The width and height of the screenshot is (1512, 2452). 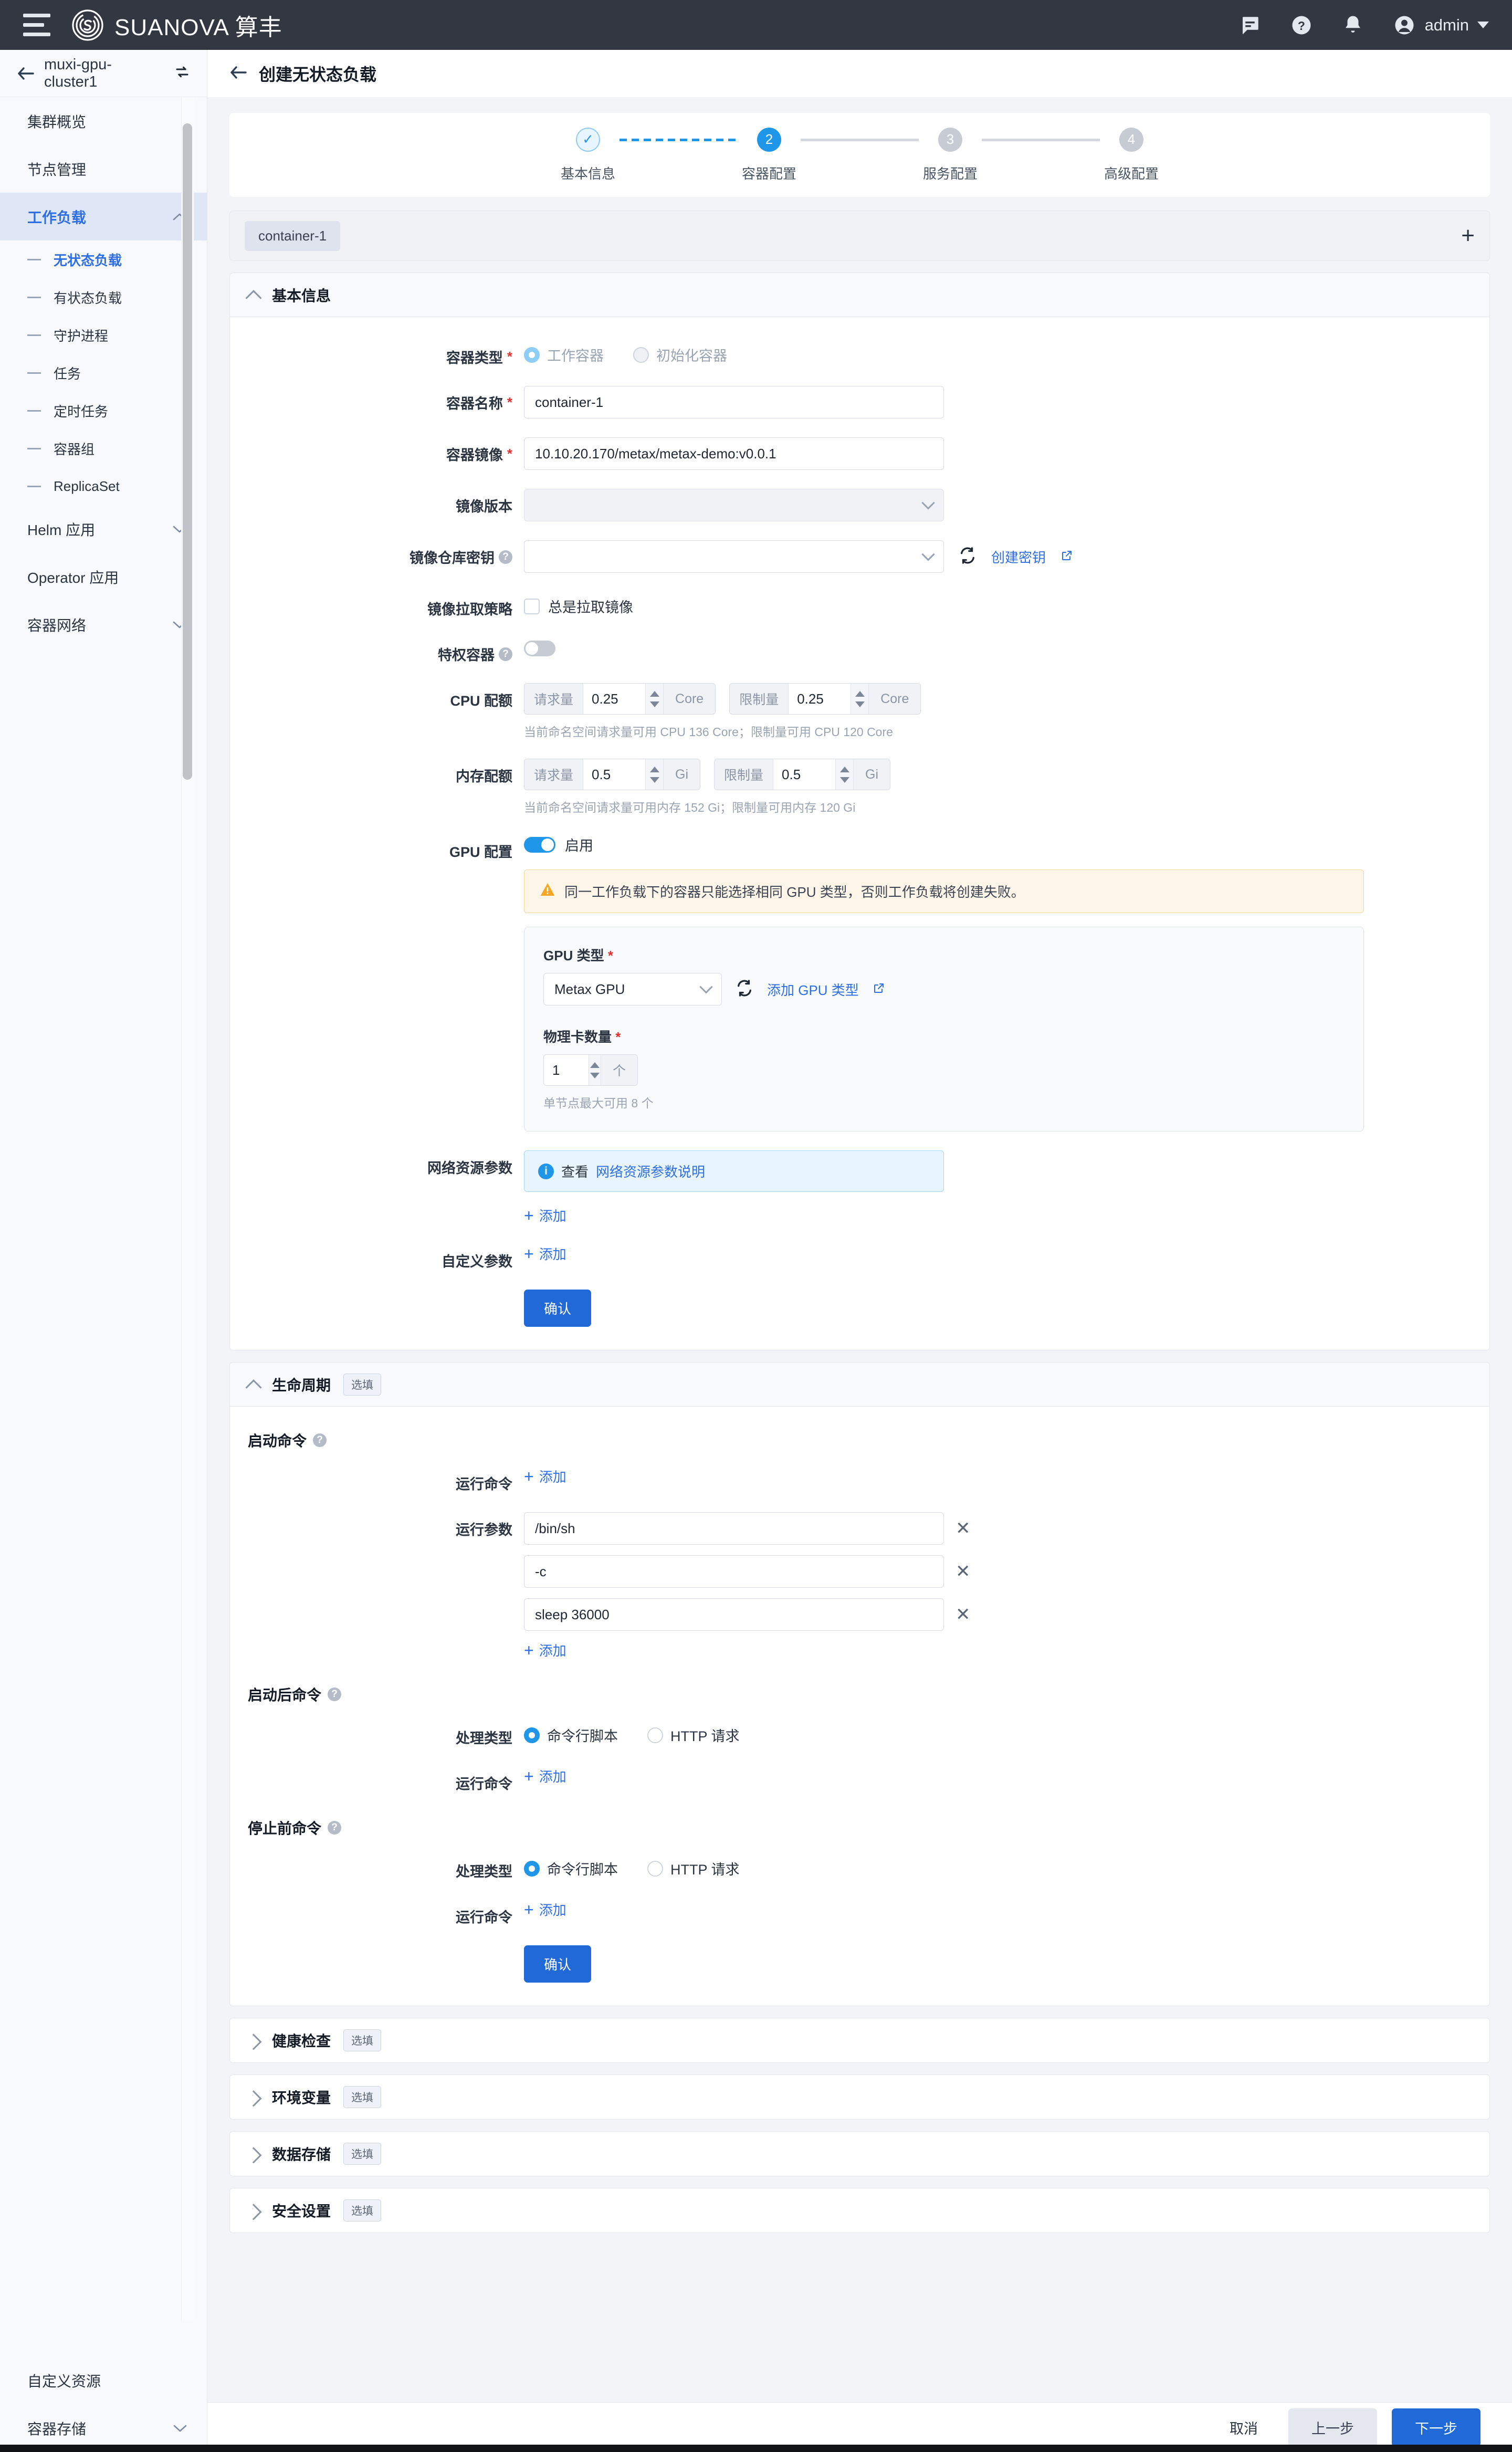 I want to click on stepper-value: 1, so click(x=566, y=1070).